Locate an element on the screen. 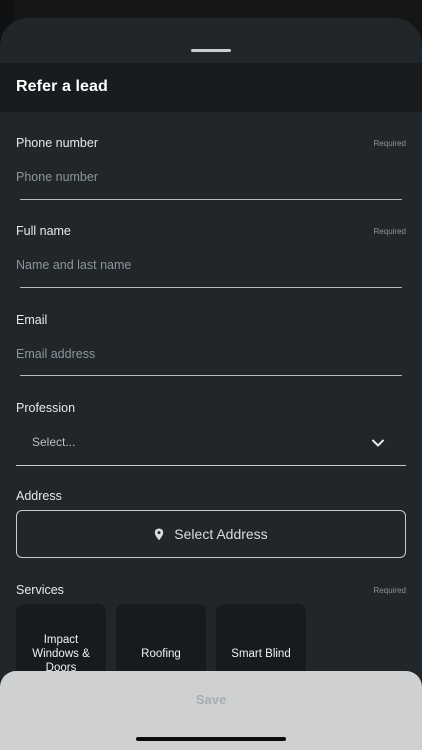 The height and width of the screenshot is (750, 422). services-label: Services is located at coordinates (40, 590).